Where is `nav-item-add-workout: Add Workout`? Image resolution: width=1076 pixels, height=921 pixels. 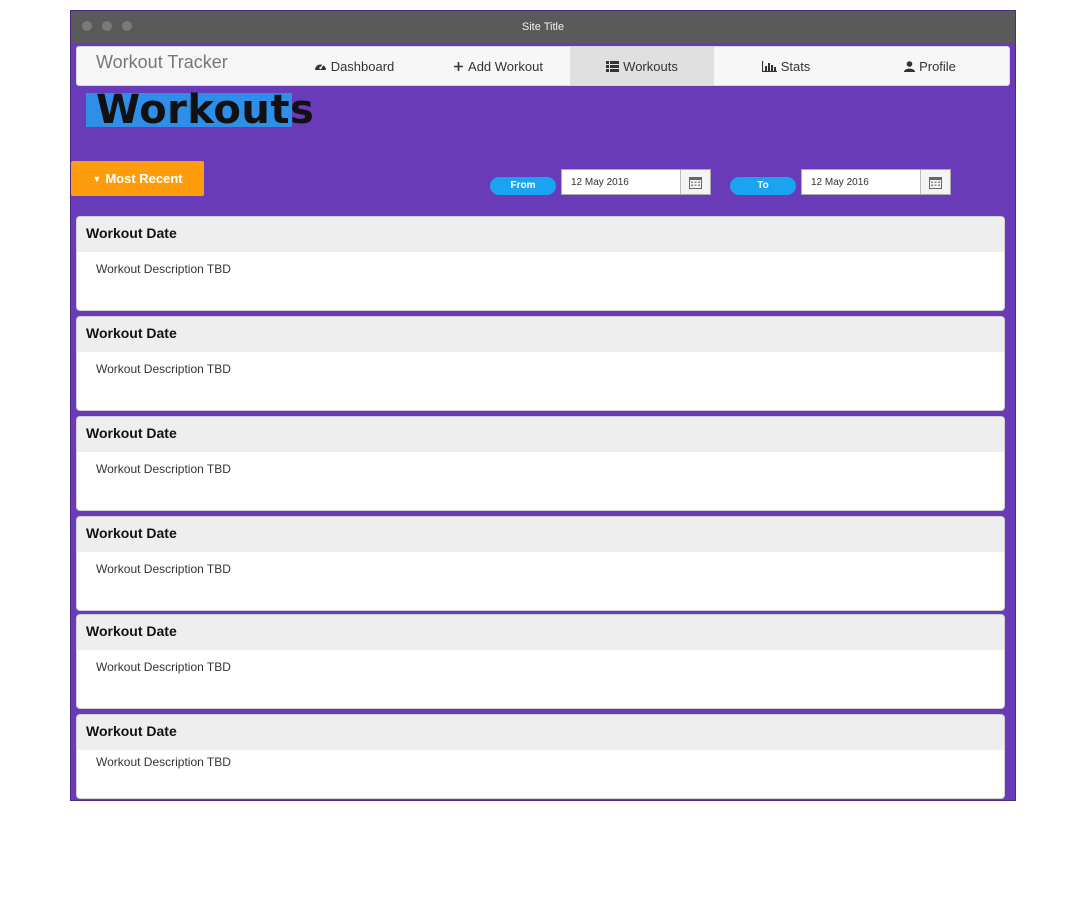
nav-item-add-workout: Add Workout is located at coordinates (498, 66).